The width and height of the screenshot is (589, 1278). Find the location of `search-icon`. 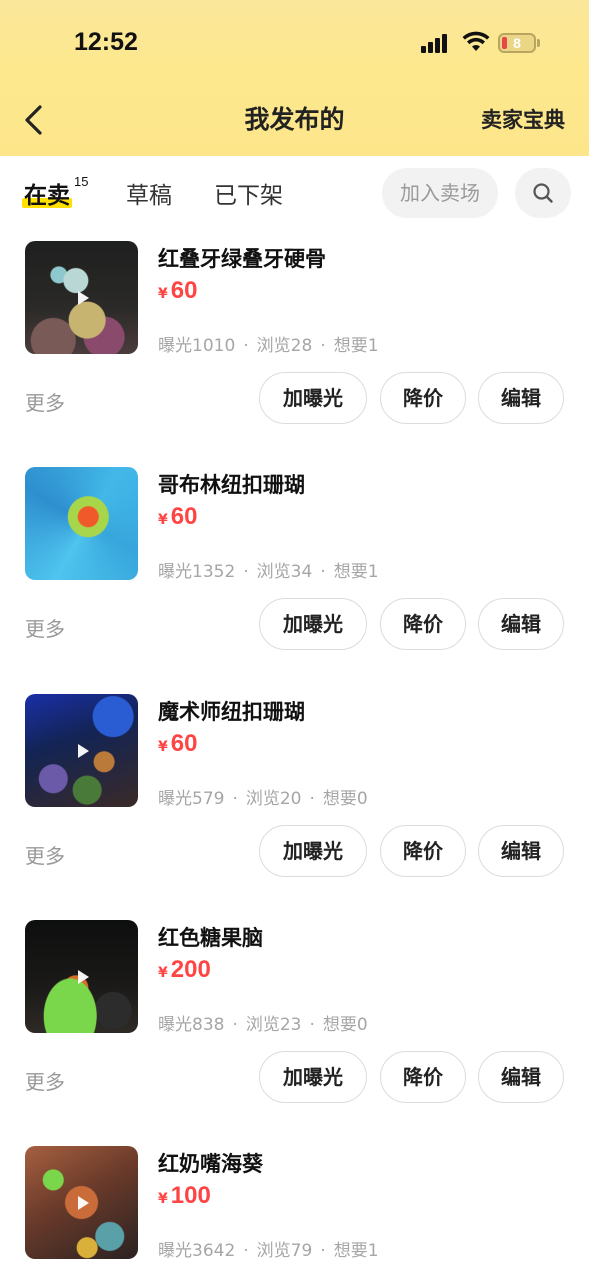

search-icon is located at coordinates (543, 193).